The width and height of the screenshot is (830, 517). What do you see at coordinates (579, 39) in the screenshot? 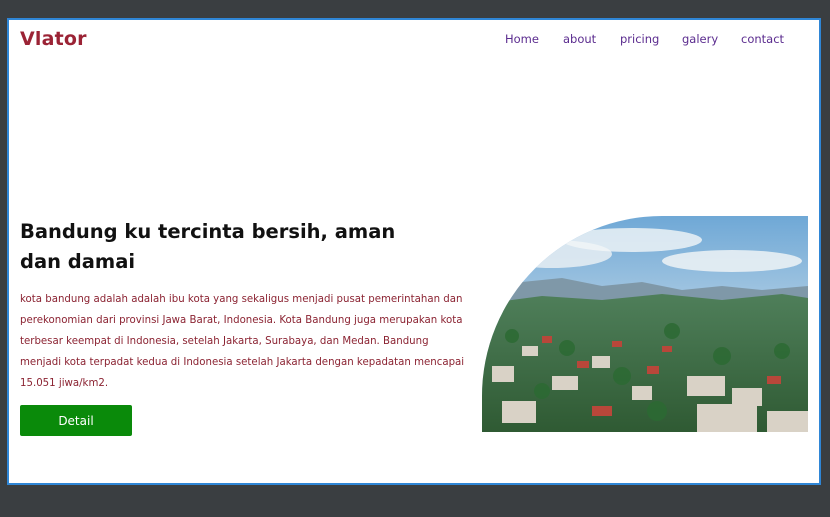
I see `nav-about: about` at bounding box center [579, 39].